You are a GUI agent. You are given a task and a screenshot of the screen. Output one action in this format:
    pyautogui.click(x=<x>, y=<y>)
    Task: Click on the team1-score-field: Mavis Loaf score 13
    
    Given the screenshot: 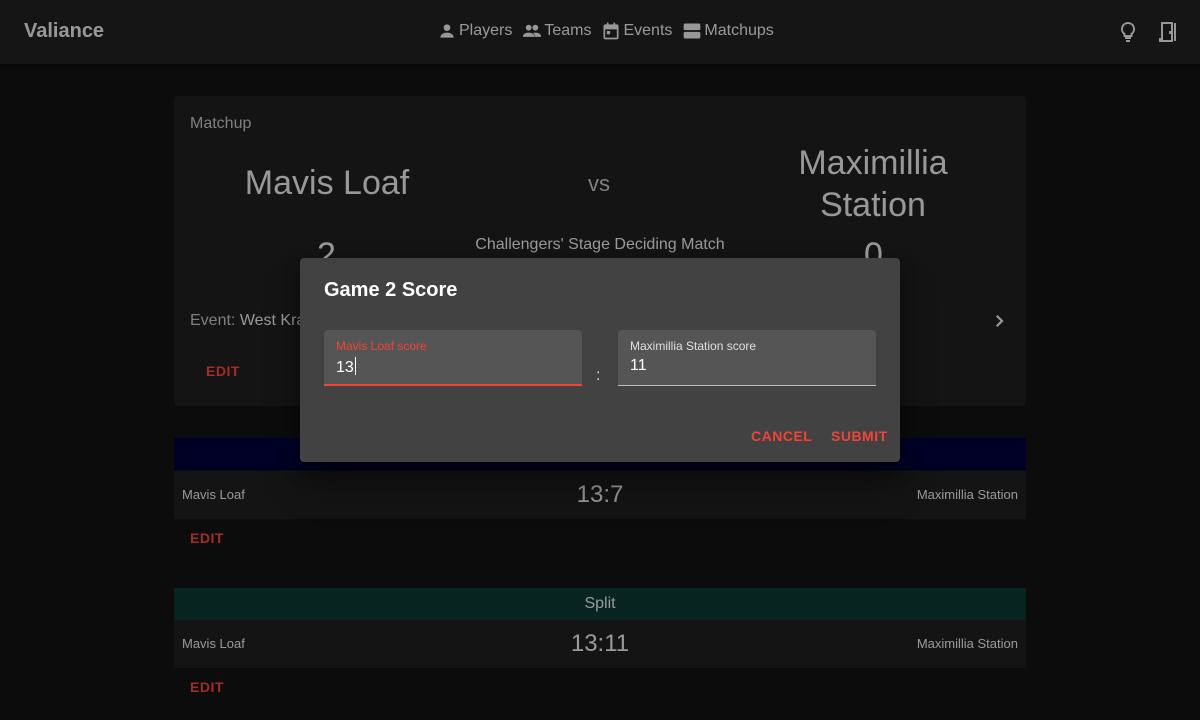 What is the action you would take?
    pyautogui.click(x=453, y=358)
    